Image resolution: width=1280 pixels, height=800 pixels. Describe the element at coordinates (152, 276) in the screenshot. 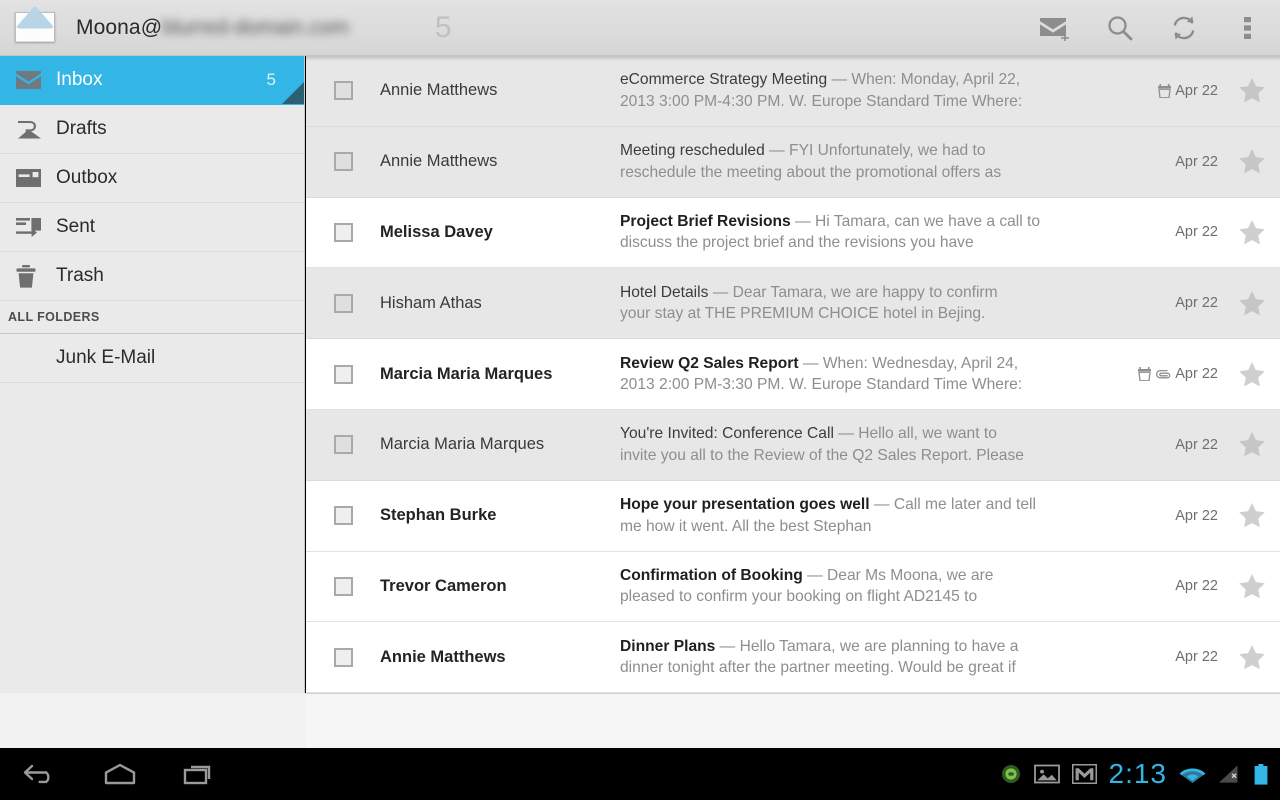

I see `sidebar-item-trash: Trash` at that location.